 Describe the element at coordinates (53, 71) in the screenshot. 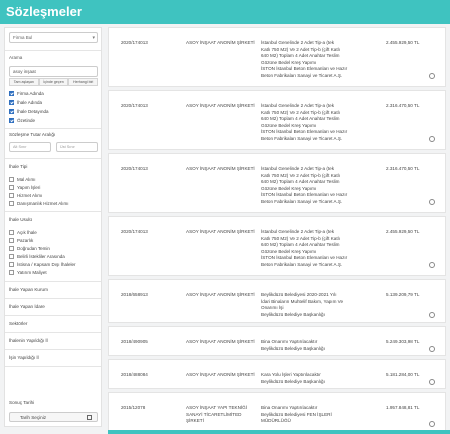

I see `search-input: asoy inşaat` at that location.